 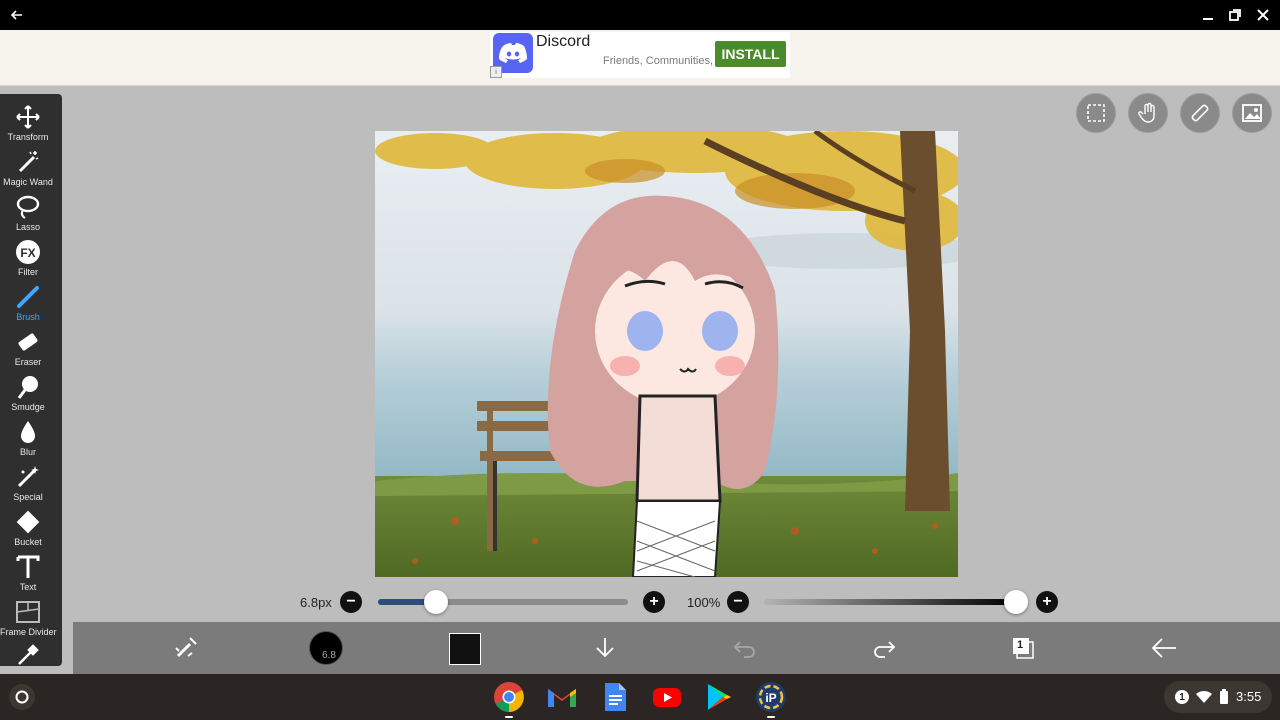 I want to click on color-swatch-button, so click(x=465, y=649).